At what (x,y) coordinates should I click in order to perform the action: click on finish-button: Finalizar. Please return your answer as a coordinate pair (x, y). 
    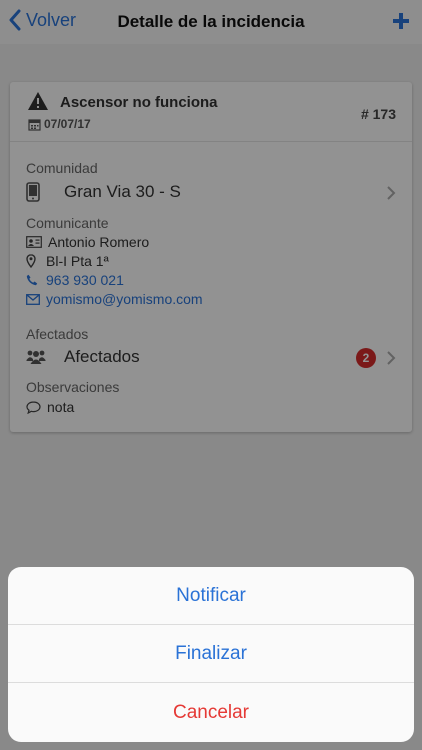
    Looking at the image, I should click on (211, 654).